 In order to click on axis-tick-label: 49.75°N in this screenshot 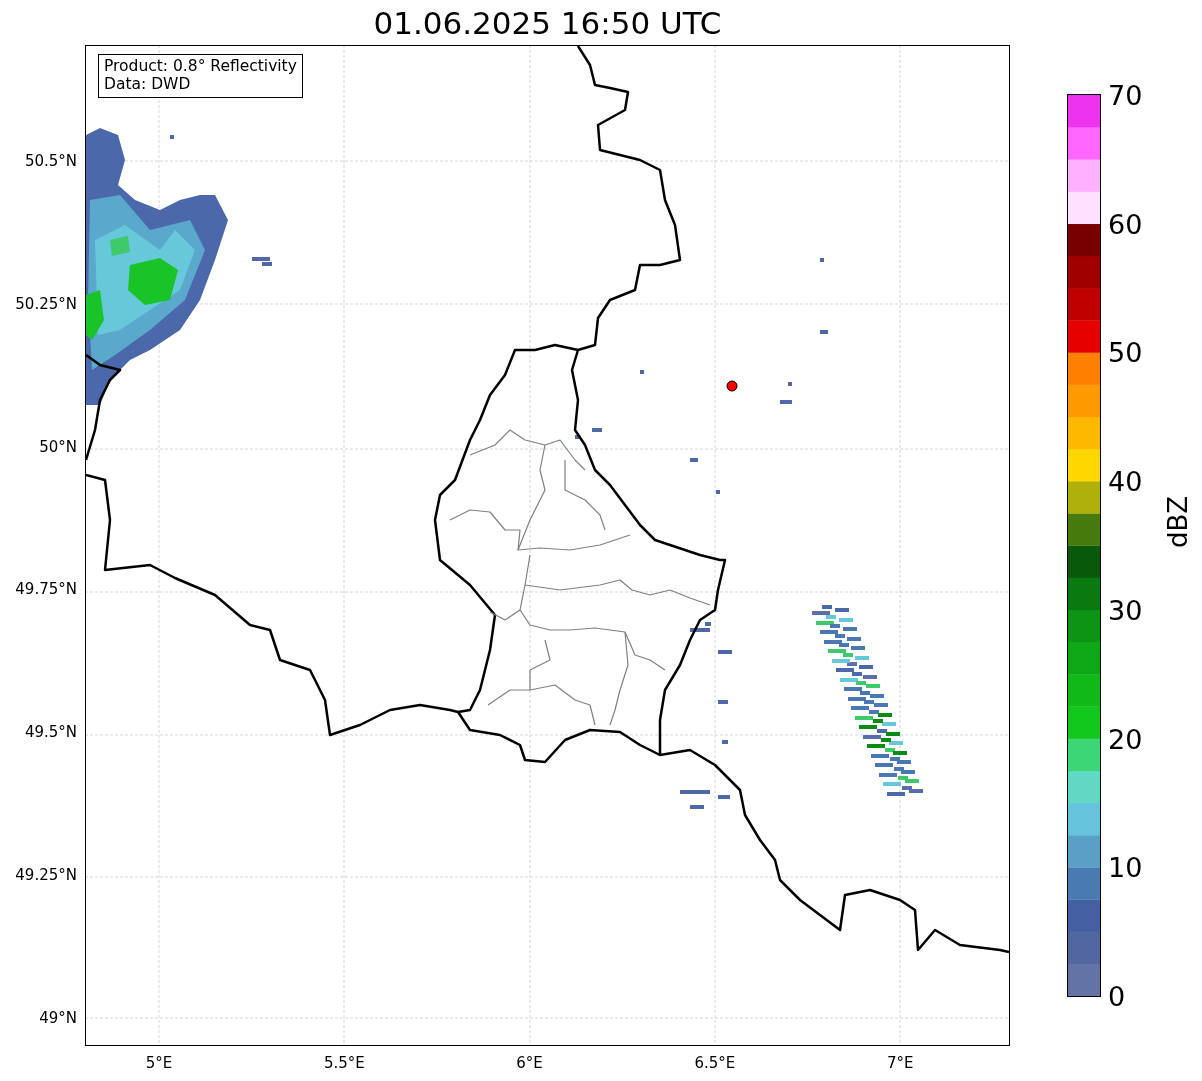, I will do `click(46, 590)`.